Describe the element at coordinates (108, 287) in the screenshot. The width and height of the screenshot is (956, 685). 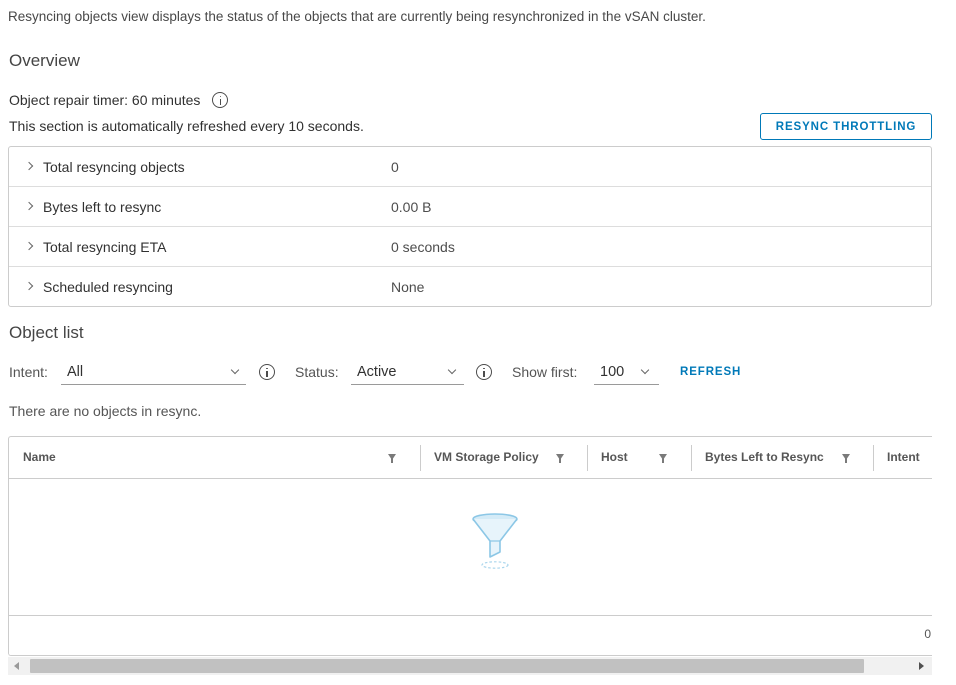
I see `summary-label: Scheduled resyncing` at that location.